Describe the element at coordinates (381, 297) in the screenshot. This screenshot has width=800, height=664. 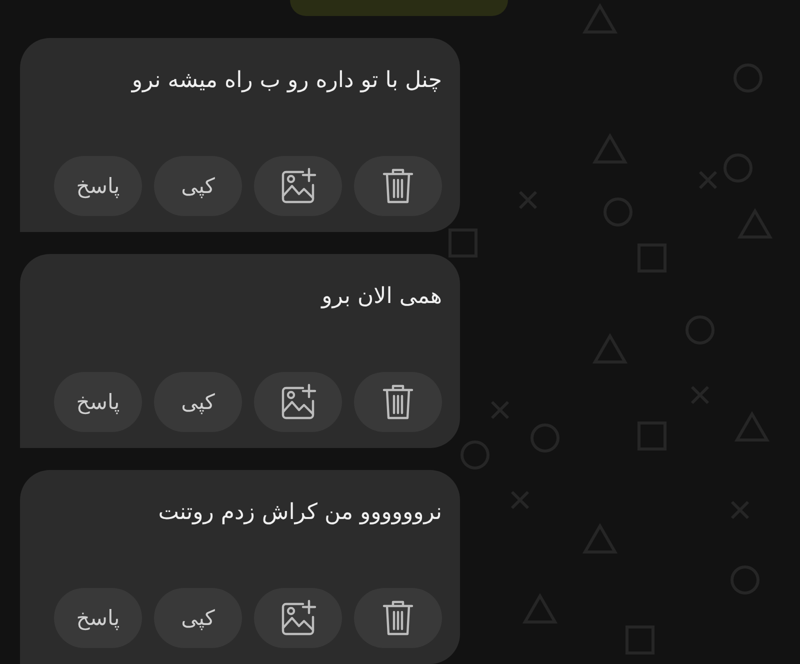
I see `message-text: همی الان برو` at that location.